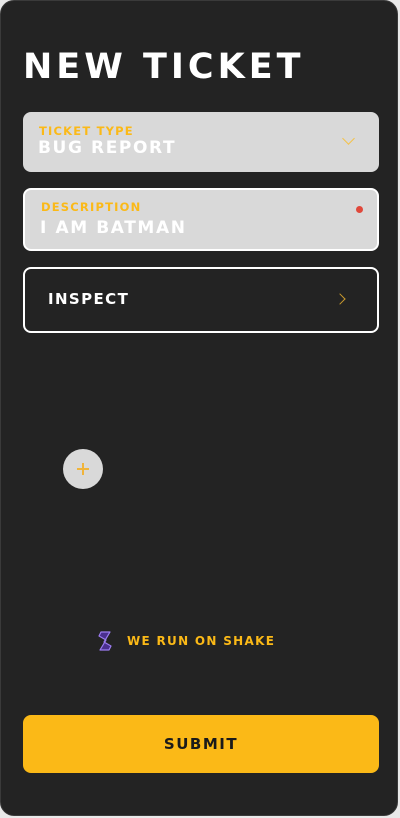 This screenshot has width=400, height=818. What do you see at coordinates (359, 209) in the screenshot?
I see `required-indicator` at bounding box center [359, 209].